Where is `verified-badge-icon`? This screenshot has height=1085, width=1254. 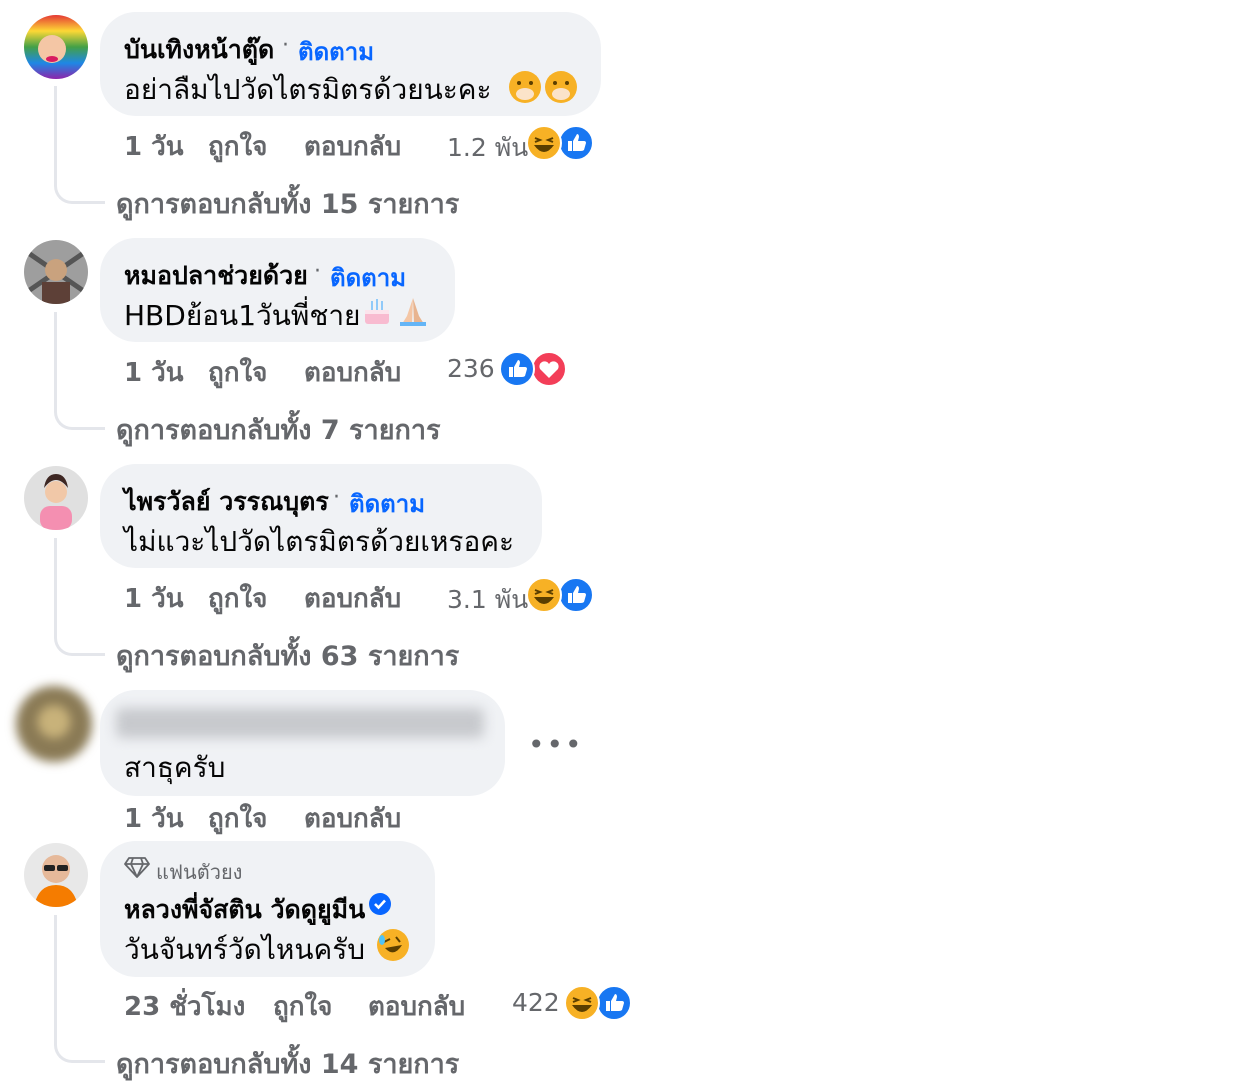 verified-badge-icon is located at coordinates (380, 904).